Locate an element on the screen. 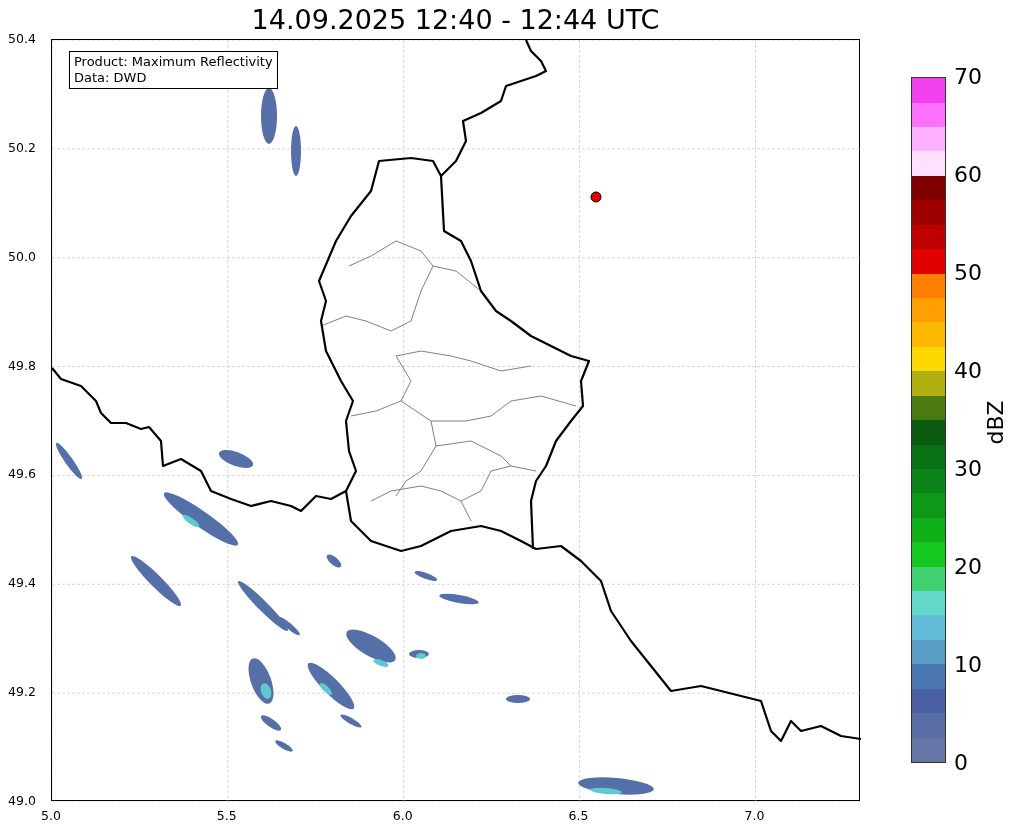  y-tick-label: 50.4 is located at coordinates (22, 38).